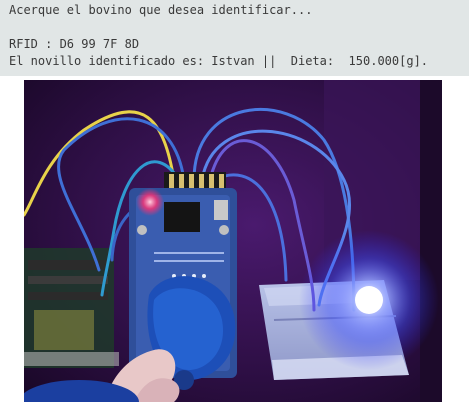 This screenshot has height=405, width=469. What do you see at coordinates (150, 202) in the screenshot?
I see `status-led-red` at bounding box center [150, 202].